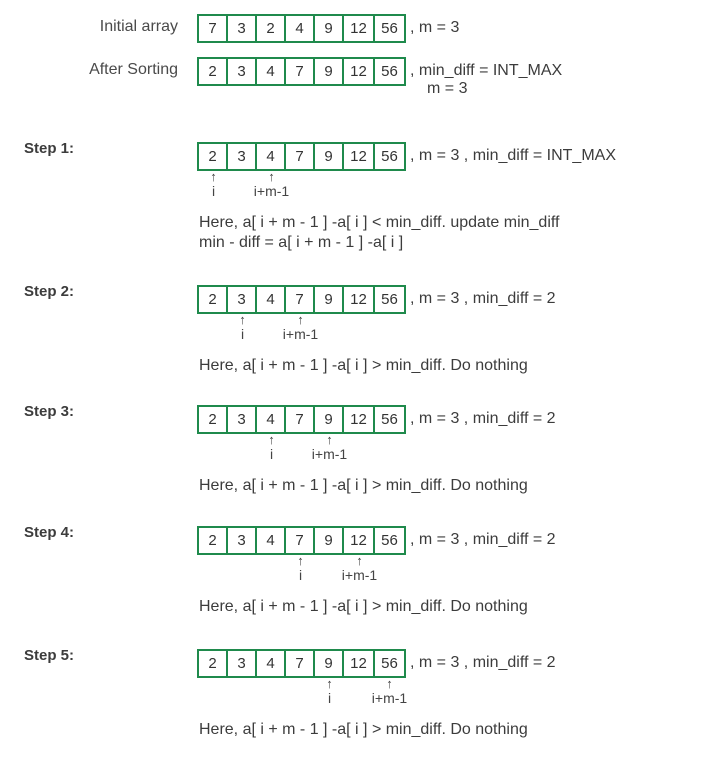 This screenshot has width=715, height=757. What do you see at coordinates (435, 27) in the screenshot?
I see `initial-array-info: , m = 3` at bounding box center [435, 27].